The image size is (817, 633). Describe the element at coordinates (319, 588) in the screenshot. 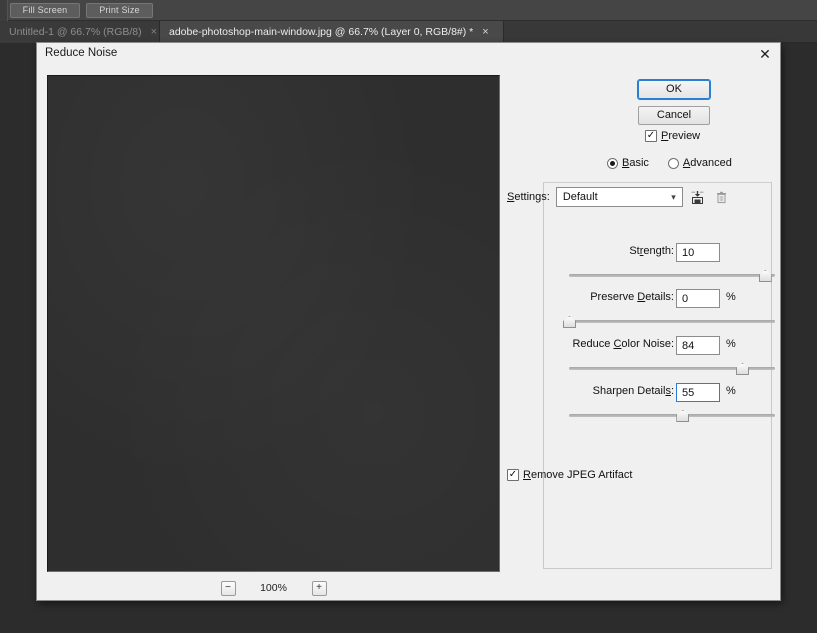

I see `zoom-in-icon: +` at that location.